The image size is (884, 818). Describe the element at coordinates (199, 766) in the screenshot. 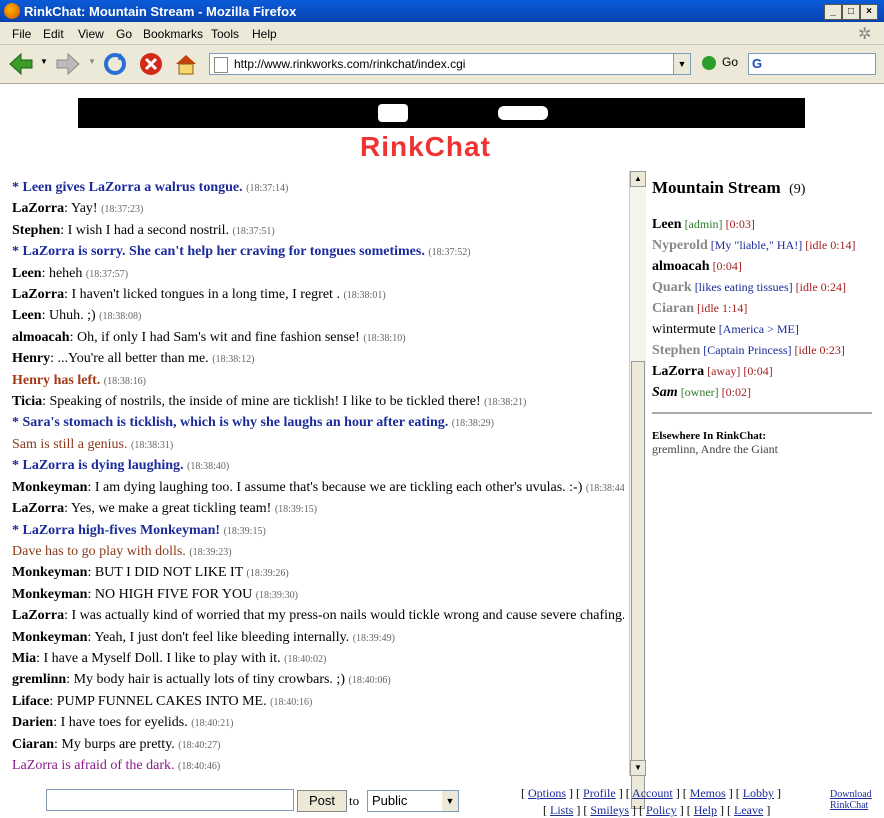

I see `chat-timestamp: (18:40:46)` at that location.